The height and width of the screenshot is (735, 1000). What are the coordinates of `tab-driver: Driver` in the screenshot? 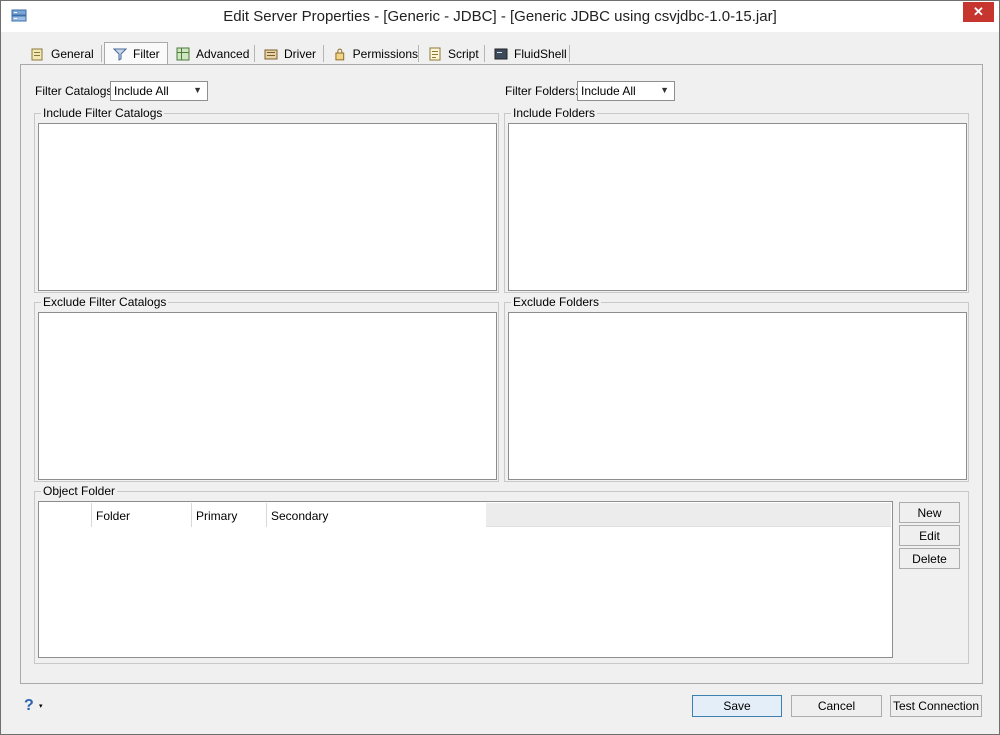 It's located at (290, 54).